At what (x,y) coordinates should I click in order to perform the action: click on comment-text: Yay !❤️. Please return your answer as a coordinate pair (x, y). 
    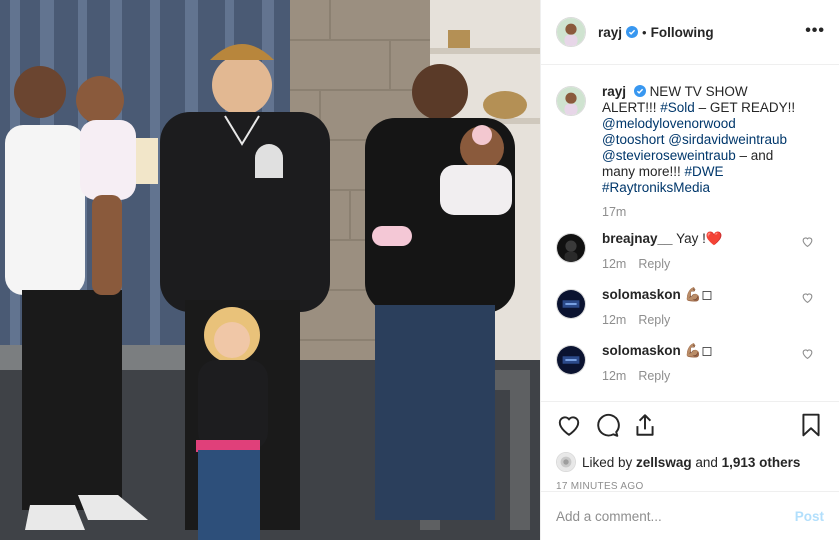
    Looking at the image, I should click on (699, 238).